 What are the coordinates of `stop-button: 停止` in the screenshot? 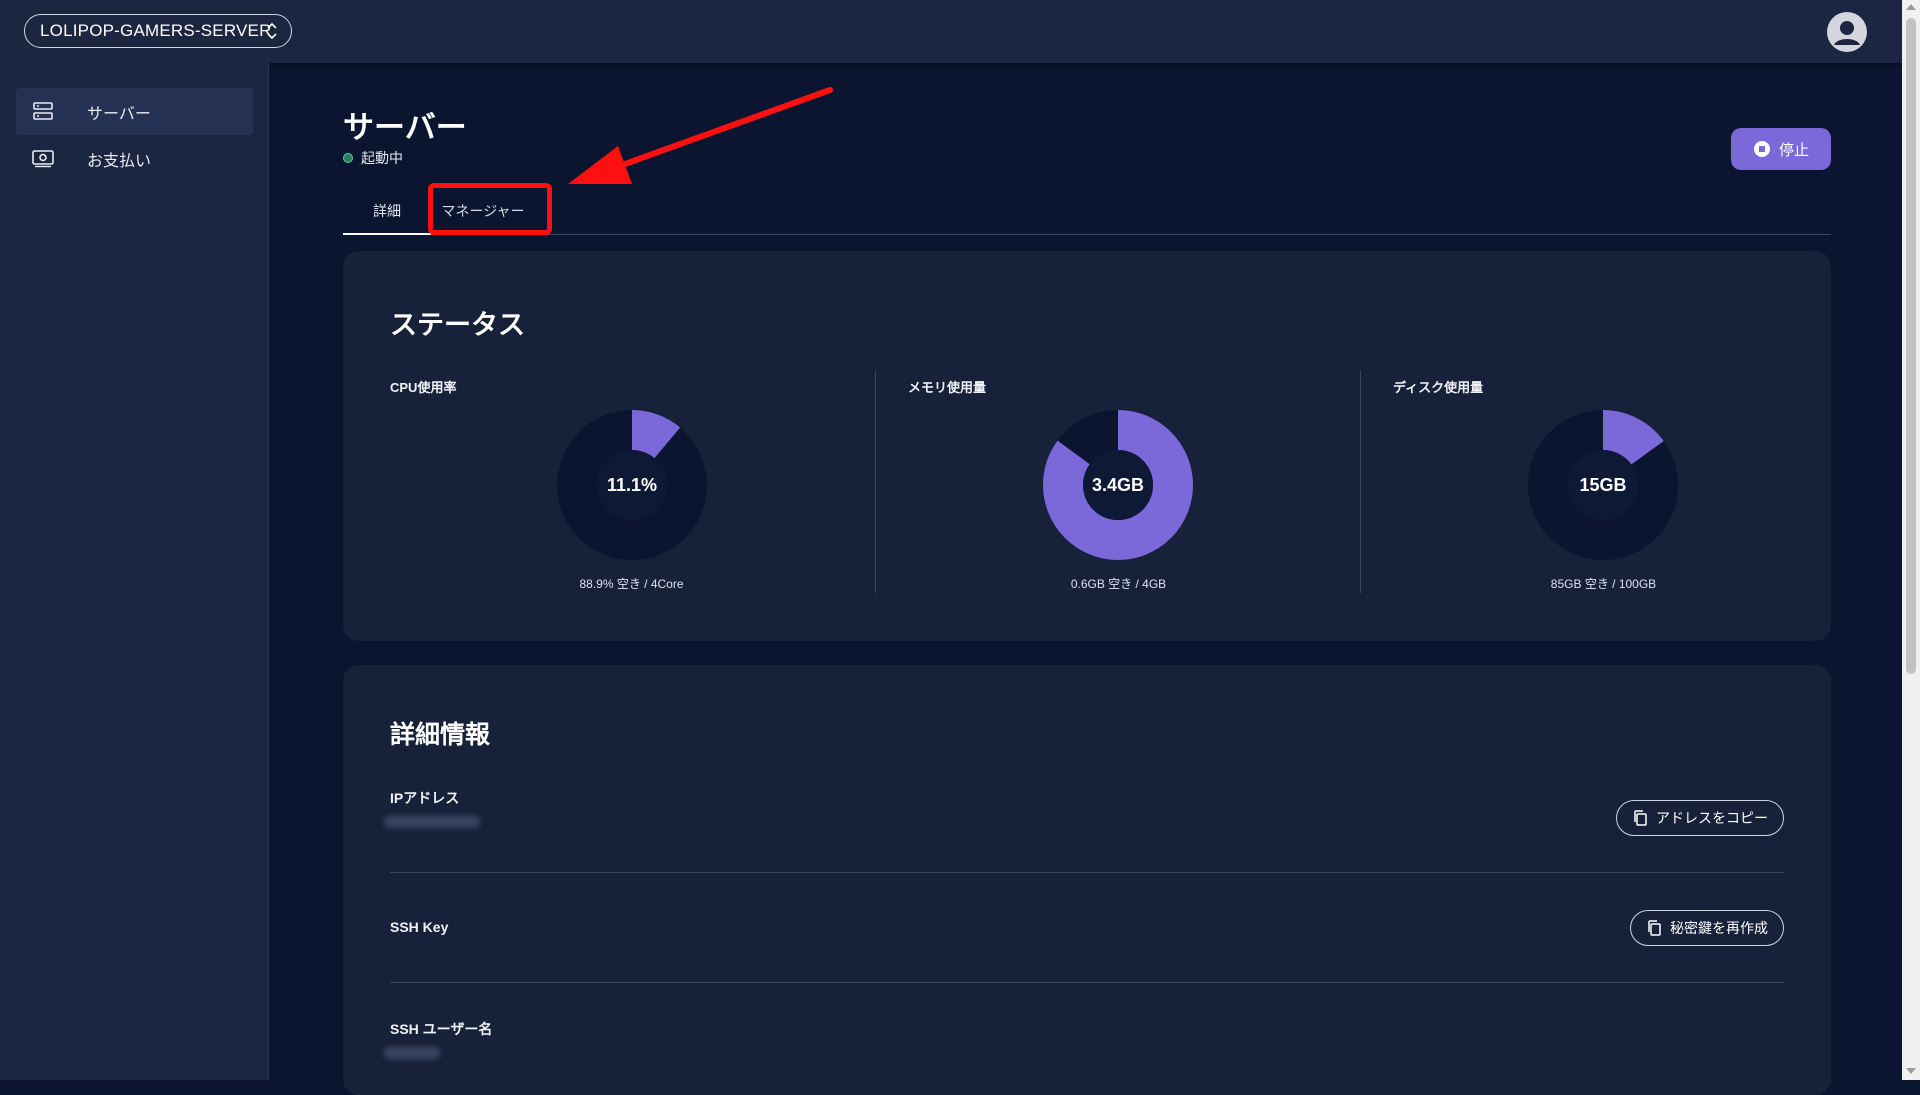 It's located at (1781, 149).